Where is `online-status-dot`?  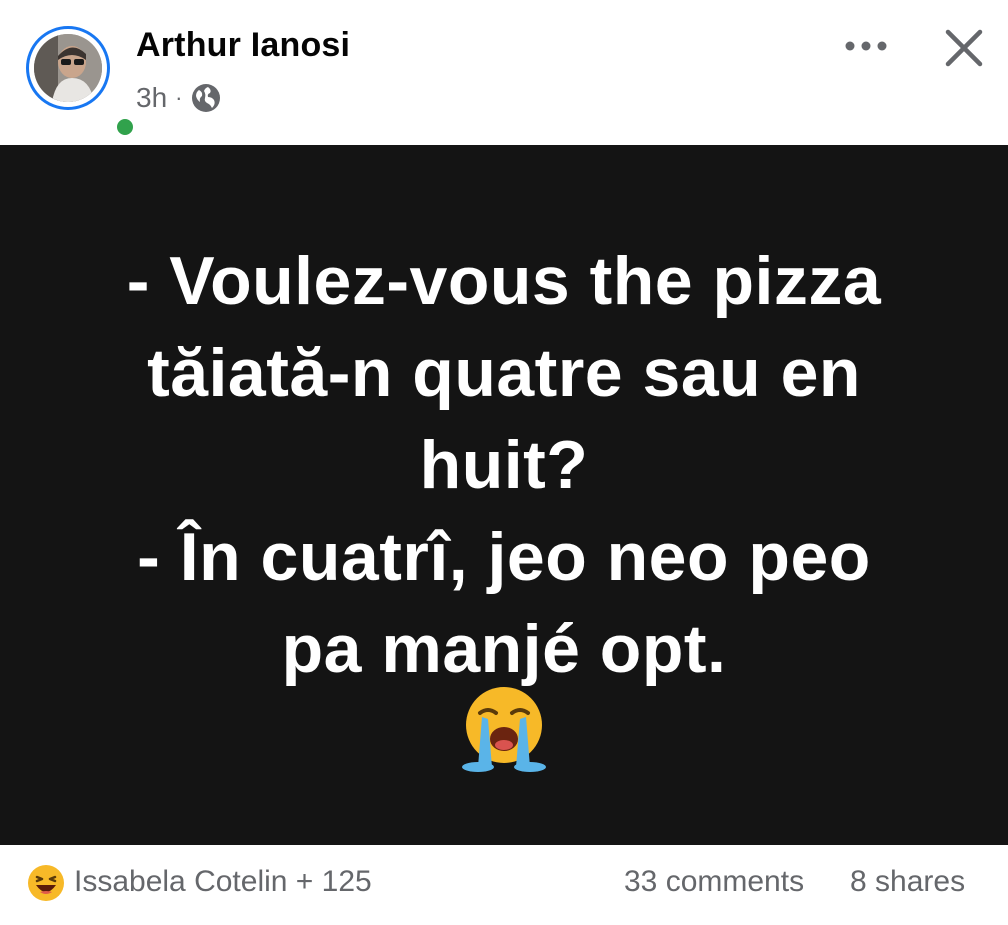
online-status-dot is located at coordinates (125, 127).